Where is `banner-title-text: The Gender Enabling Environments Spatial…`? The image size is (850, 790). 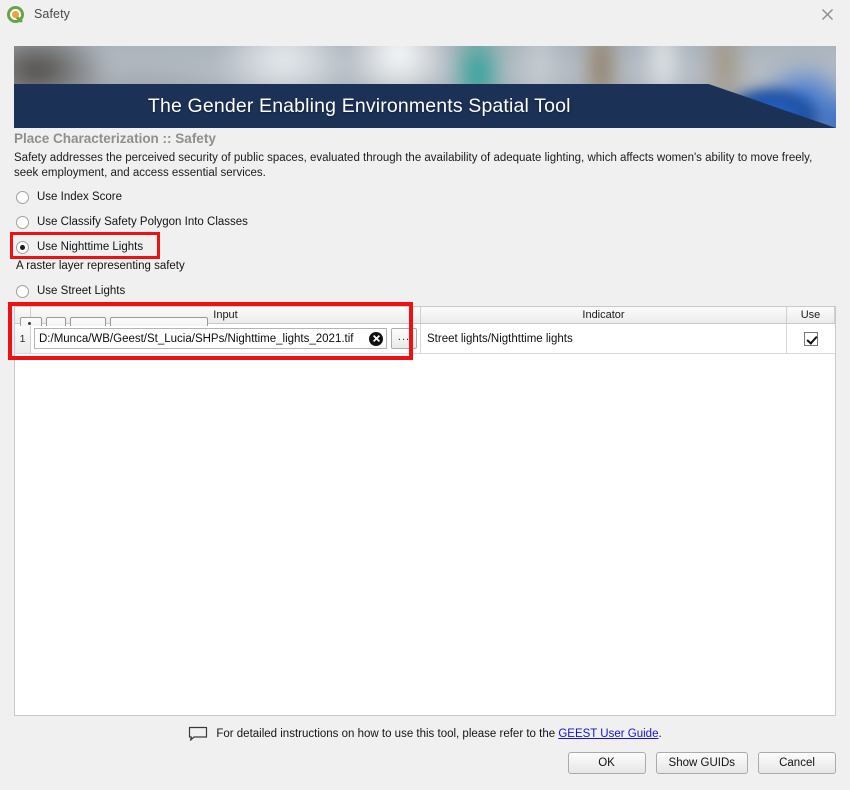
banner-title-text: The Gender Enabling Environments Spatial… is located at coordinates (359, 105).